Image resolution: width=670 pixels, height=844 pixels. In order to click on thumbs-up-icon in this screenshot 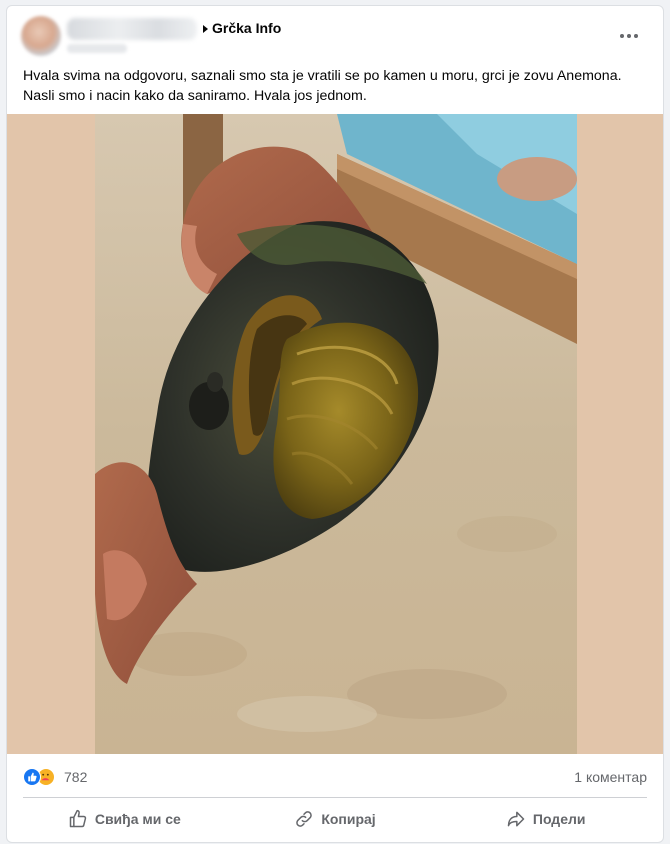, I will do `click(78, 818)`.